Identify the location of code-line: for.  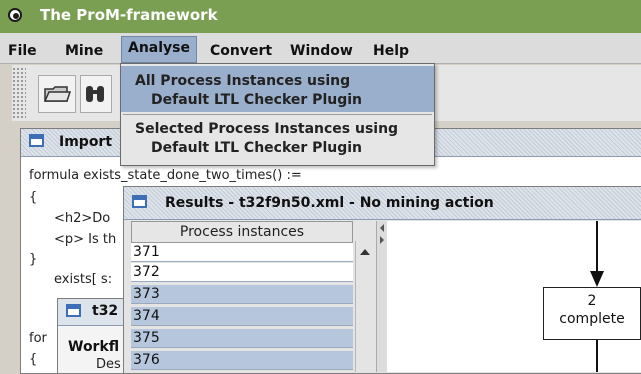
(38, 338).